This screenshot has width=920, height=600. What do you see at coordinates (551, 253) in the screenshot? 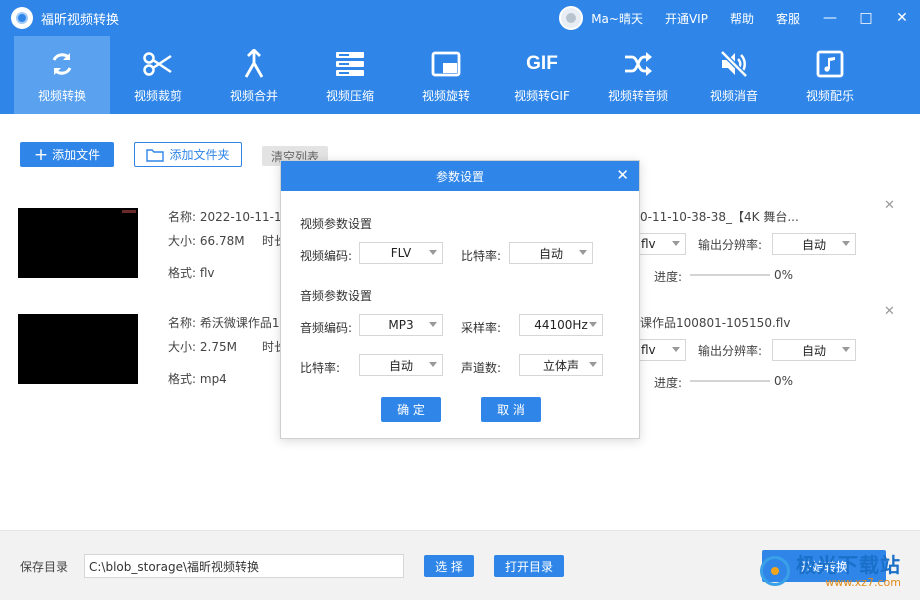
I see `video-bitrate-select: 自动` at bounding box center [551, 253].